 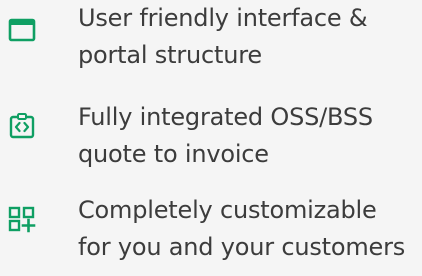 What do you see at coordinates (223, 18) in the screenshot?
I see `feature-line-1: User friendly interface &` at bounding box center [223, 18].